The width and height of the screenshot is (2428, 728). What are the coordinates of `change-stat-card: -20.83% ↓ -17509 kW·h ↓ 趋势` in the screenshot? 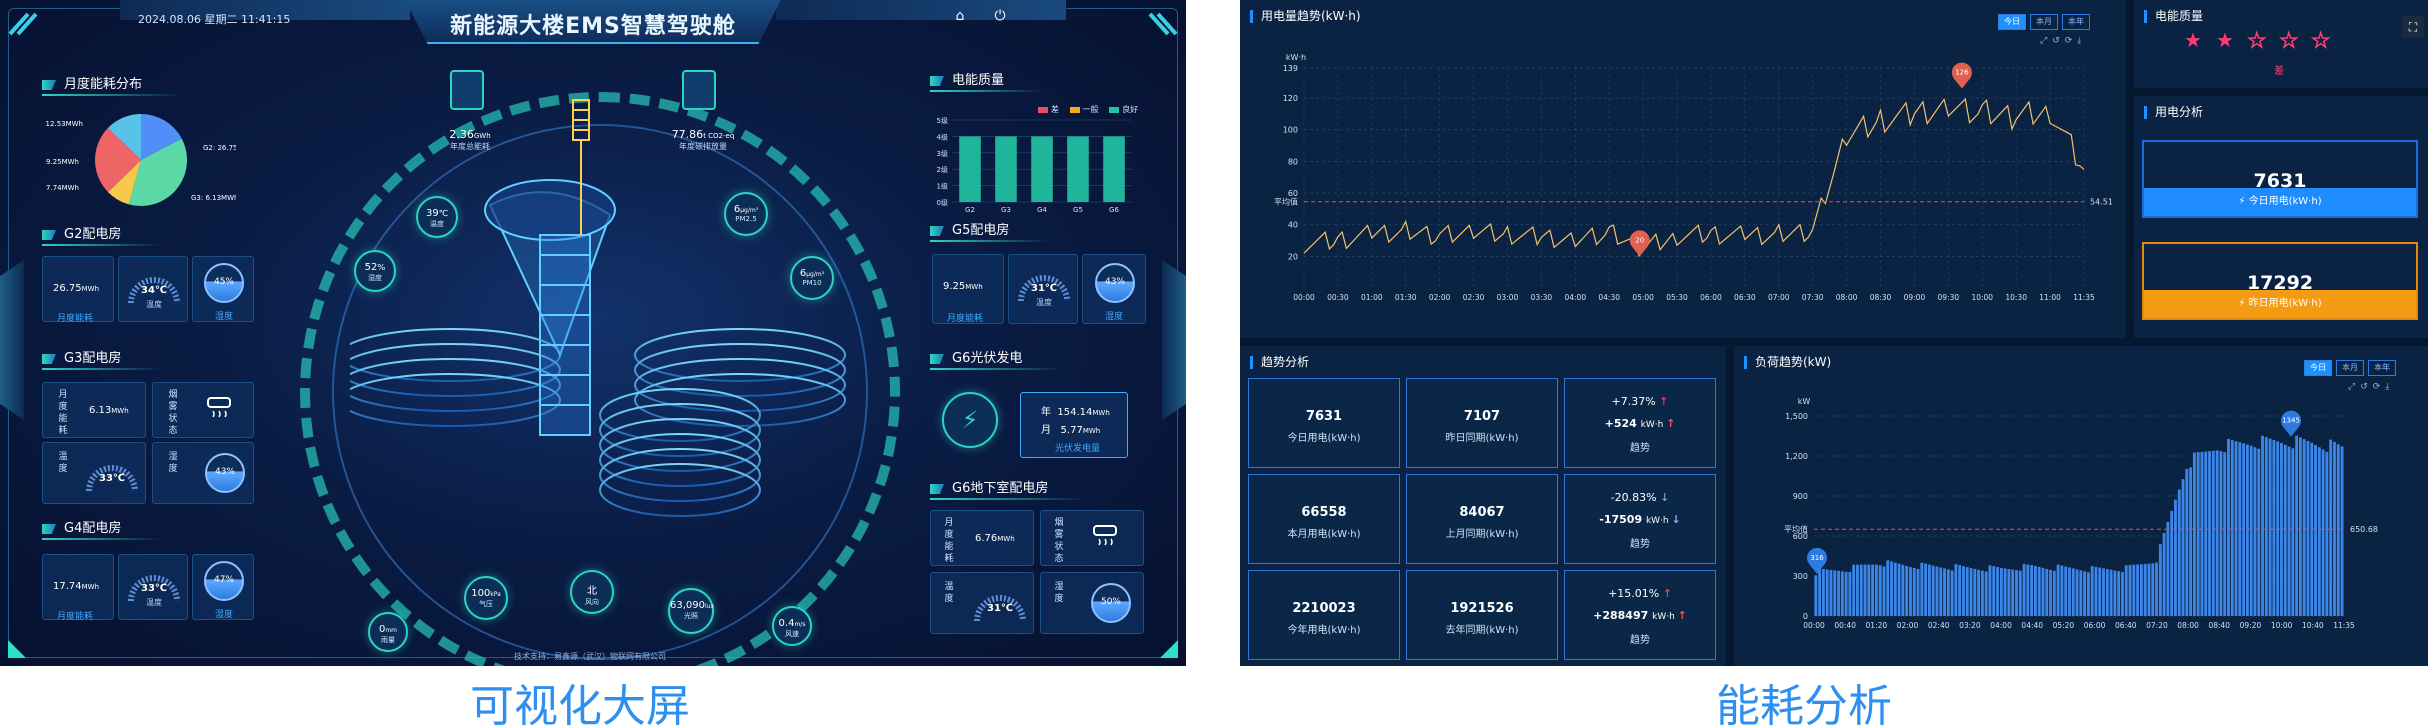 It's located at (1640, 519).